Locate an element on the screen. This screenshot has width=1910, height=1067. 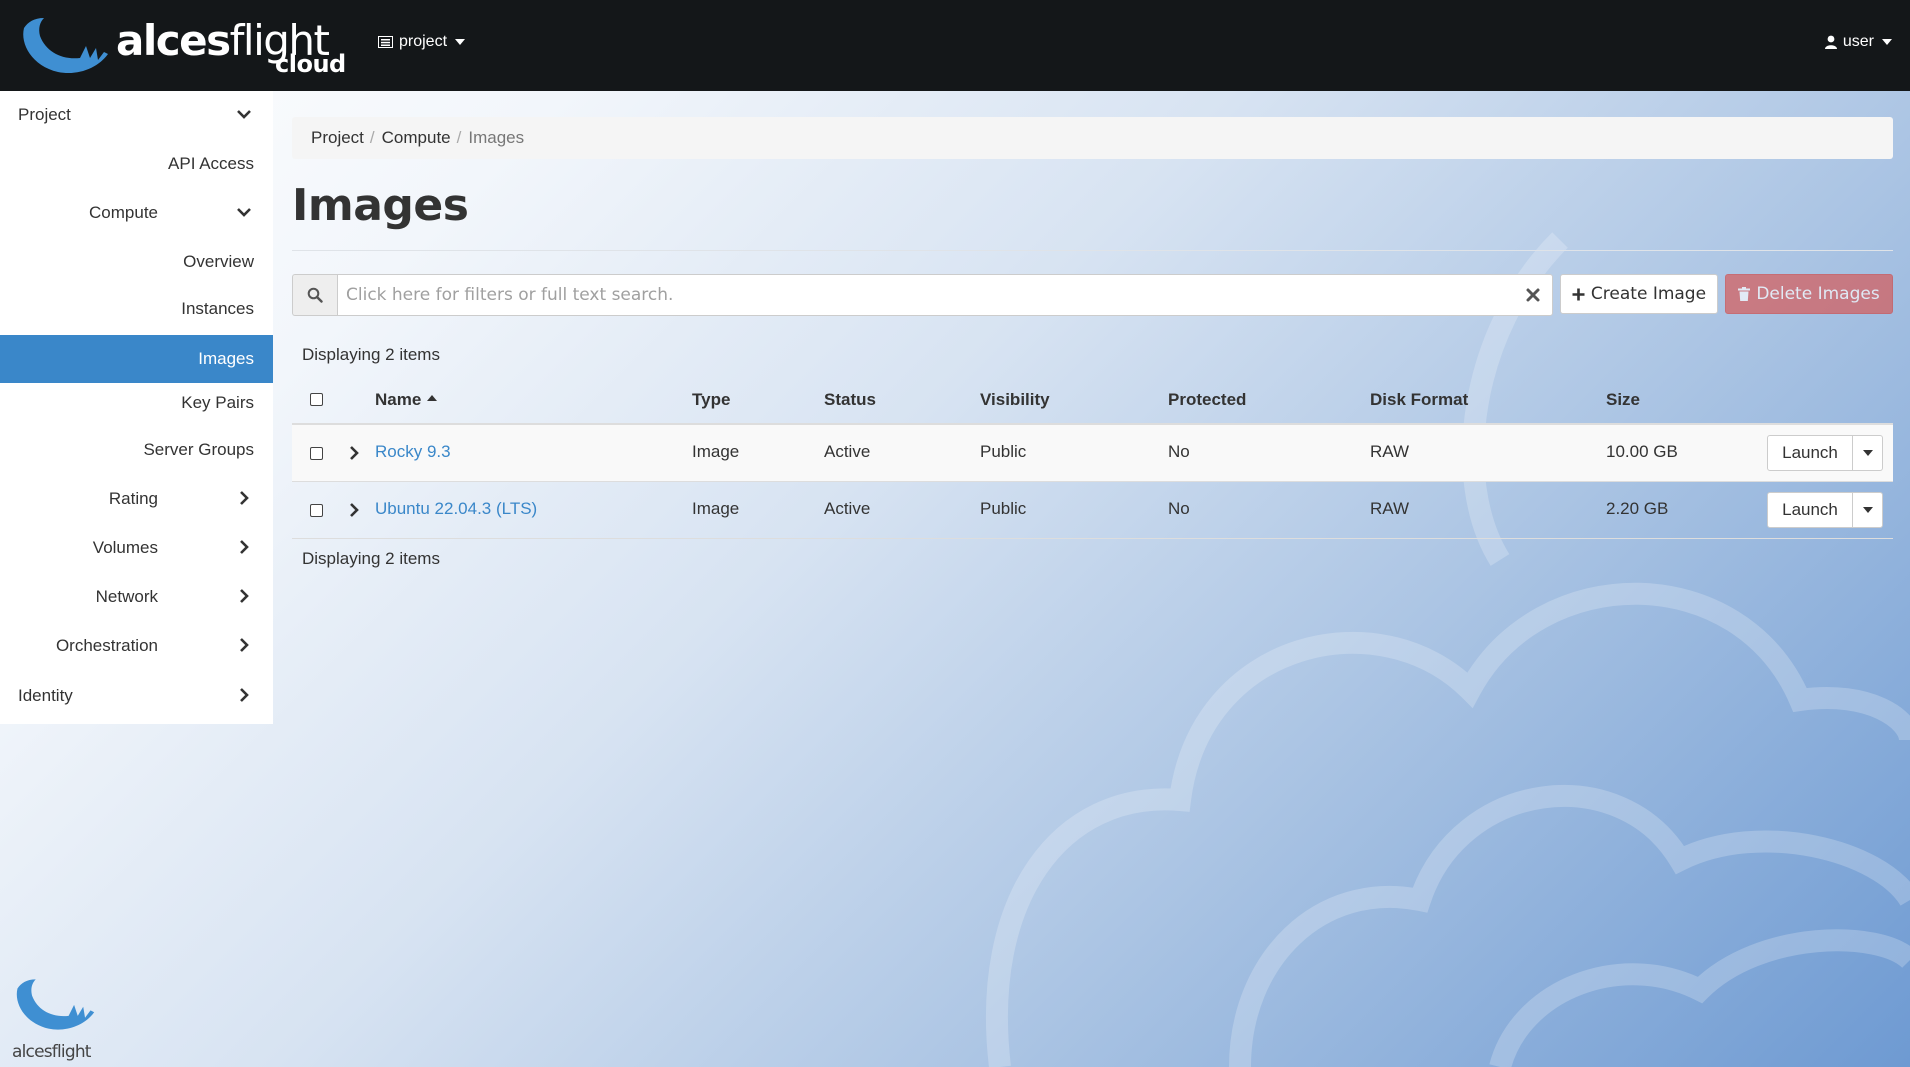
trash-icon is located at coordinates (1744, 294).